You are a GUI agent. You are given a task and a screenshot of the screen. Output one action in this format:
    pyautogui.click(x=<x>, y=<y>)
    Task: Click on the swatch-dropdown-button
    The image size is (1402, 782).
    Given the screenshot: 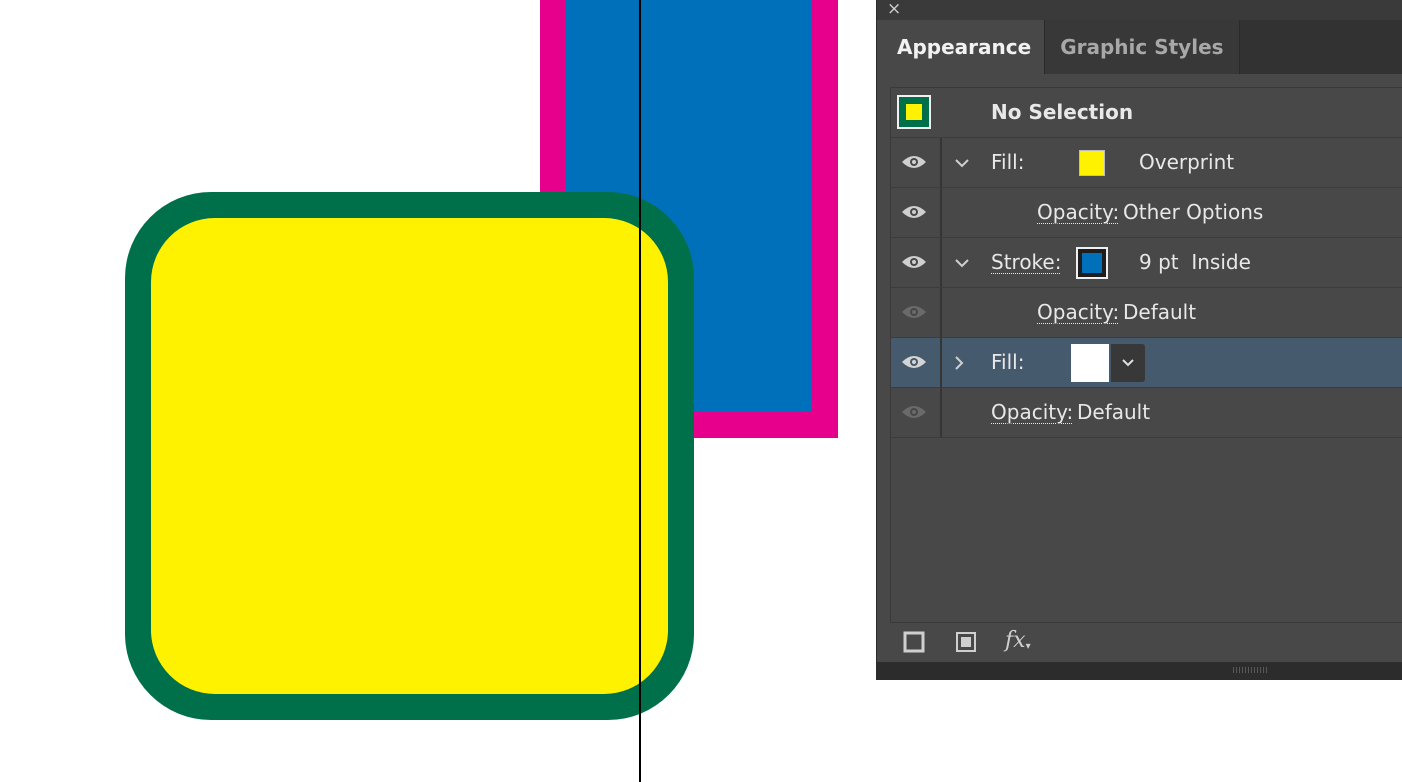 What is the action you would take?
    pyautogui.click(x=1128, y=363)
    